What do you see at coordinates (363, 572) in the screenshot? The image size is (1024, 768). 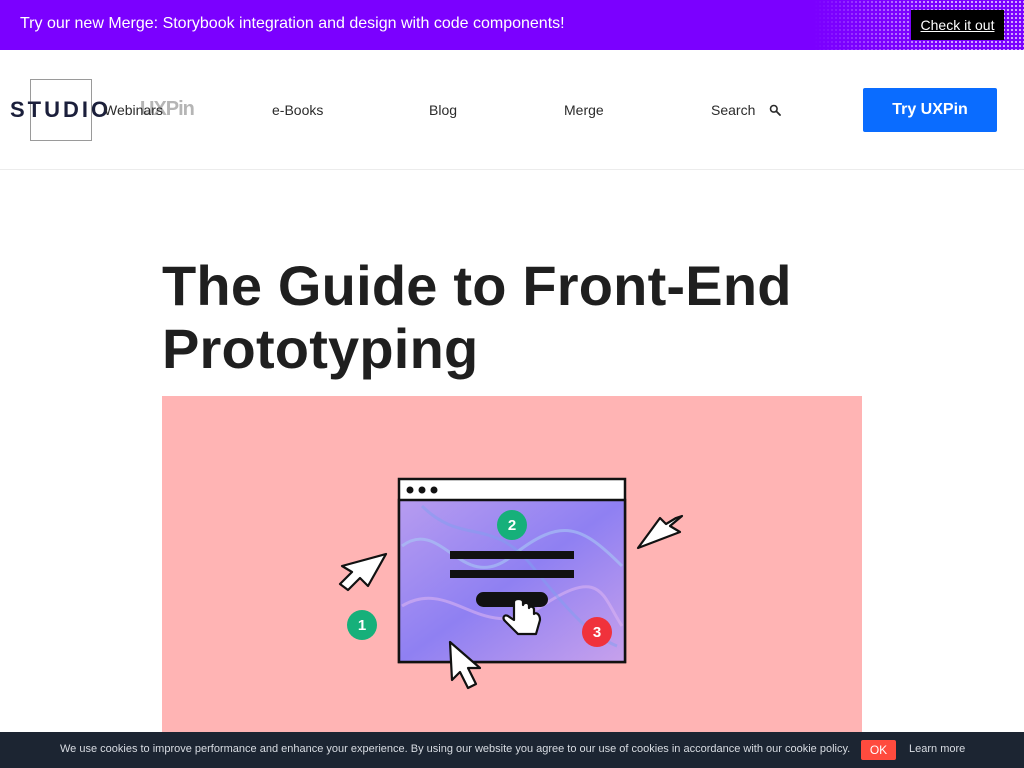 I see `cursor-arrow-icon-left` at bounding box center [363, 572].